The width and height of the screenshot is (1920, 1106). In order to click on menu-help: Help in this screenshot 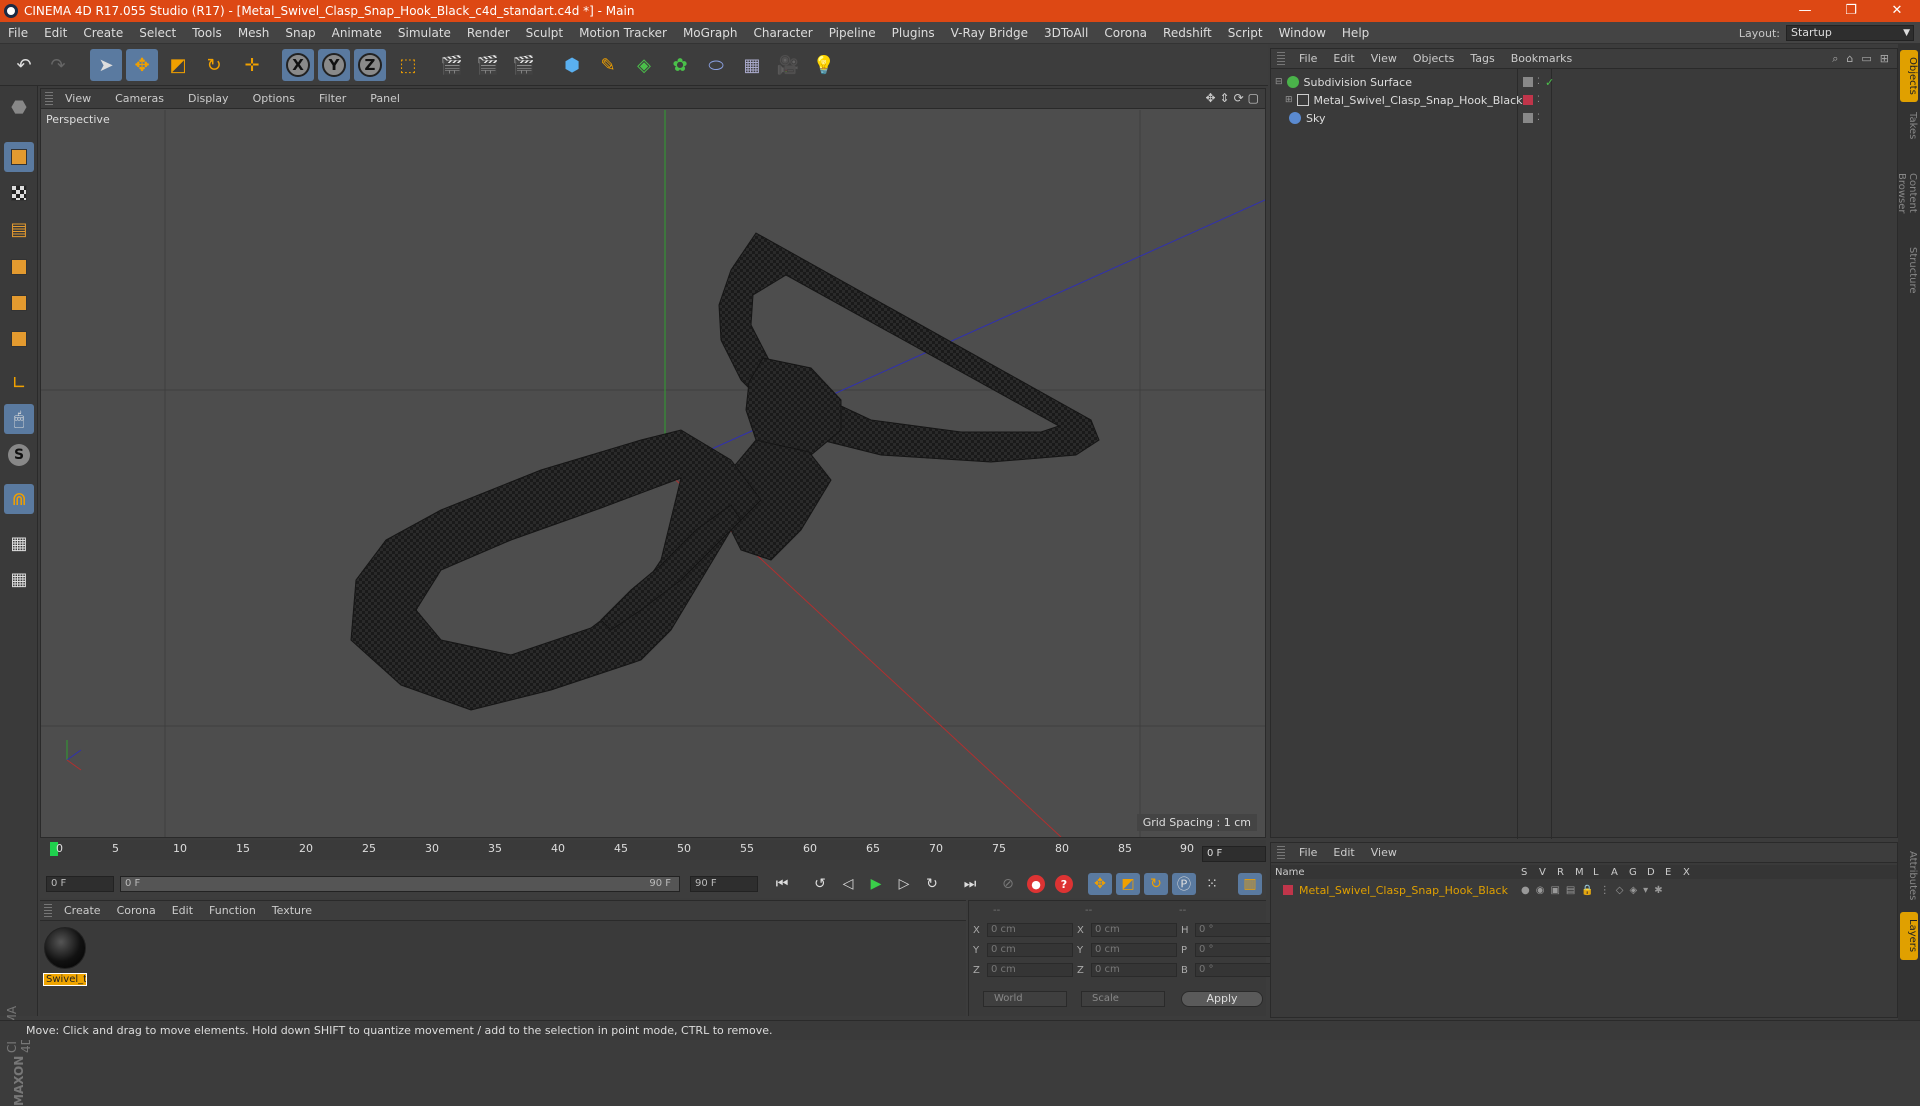, I will do `click(1355, 33)`.